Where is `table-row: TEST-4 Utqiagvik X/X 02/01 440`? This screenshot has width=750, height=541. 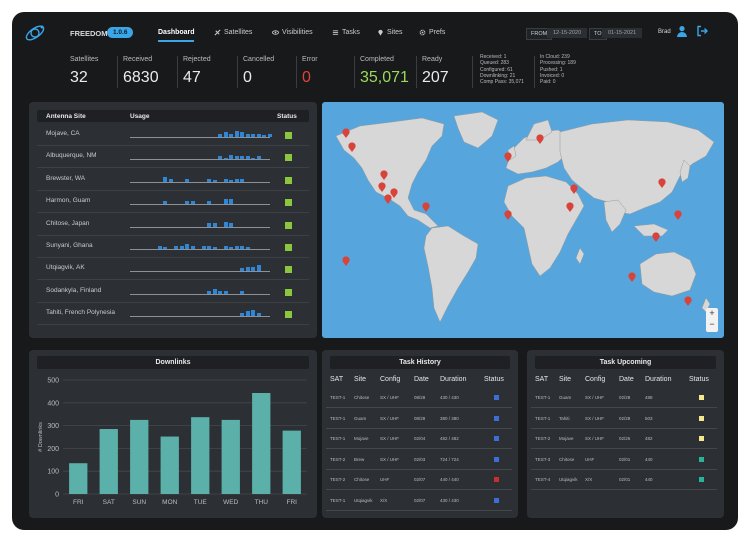
table-row: TEST-4 Utqiagvik X/X 02/01 440 is located at coordinates (624, 480).